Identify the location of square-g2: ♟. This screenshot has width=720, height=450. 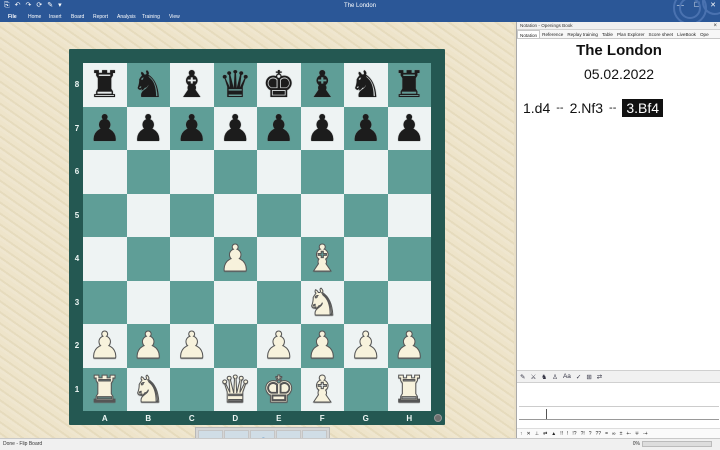
(366, 346).